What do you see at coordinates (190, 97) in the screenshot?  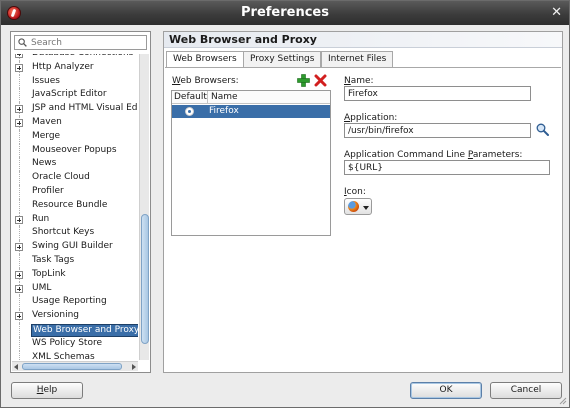 I see `column-header-default: Default` at bounding box center [190, 97].